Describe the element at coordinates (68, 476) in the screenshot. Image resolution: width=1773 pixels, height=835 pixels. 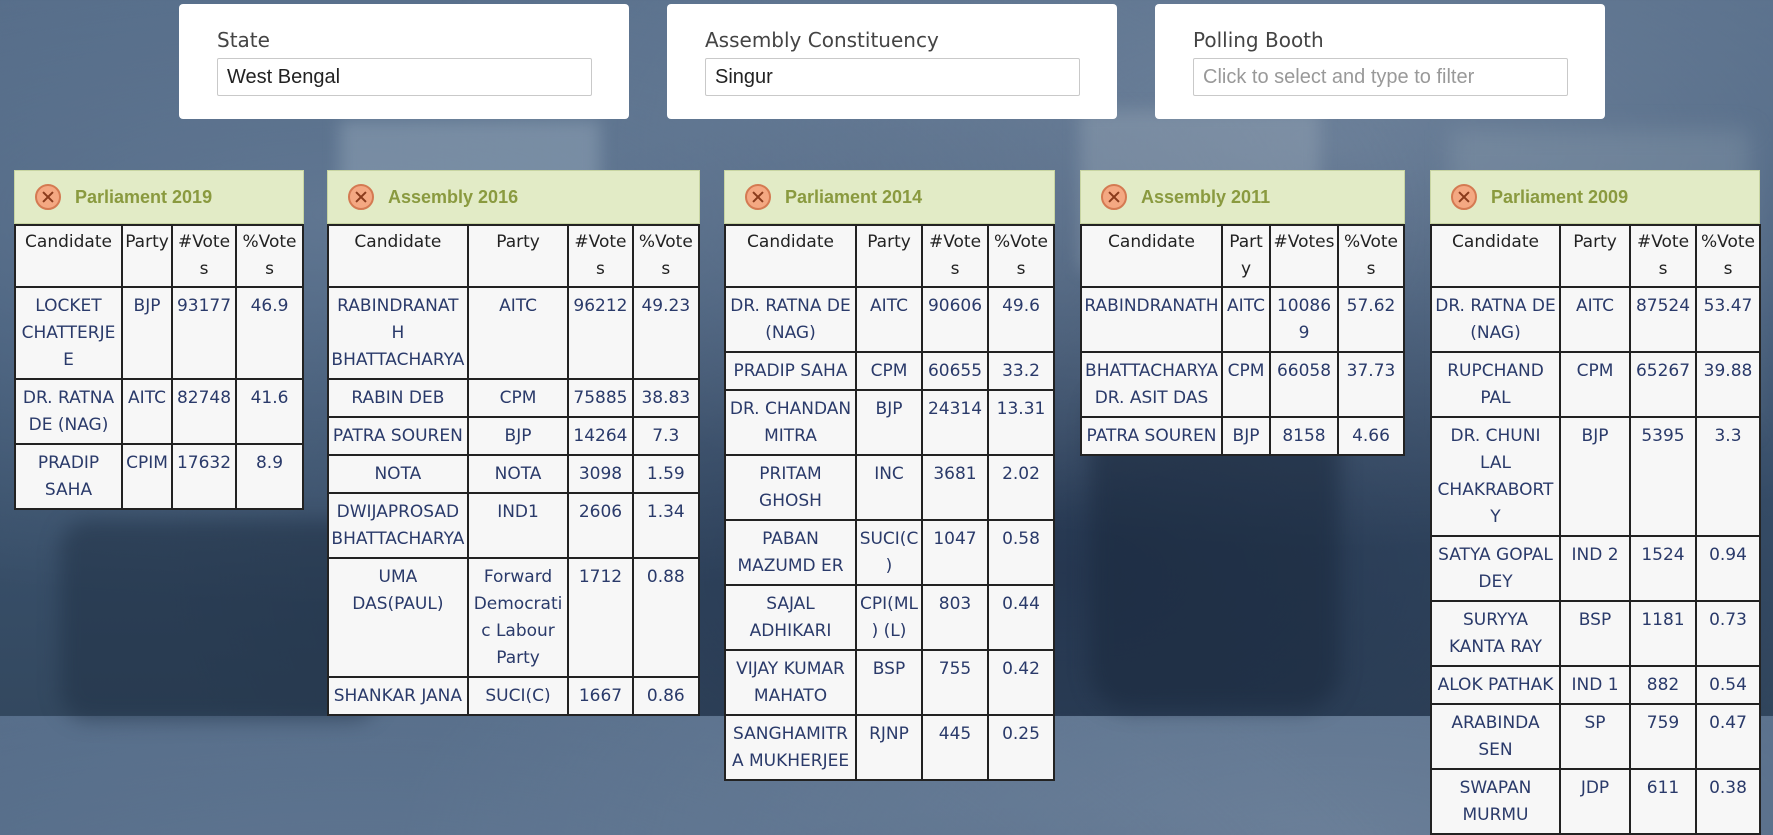
I see `candidate-cell: PRADIP SAHA` at that location.